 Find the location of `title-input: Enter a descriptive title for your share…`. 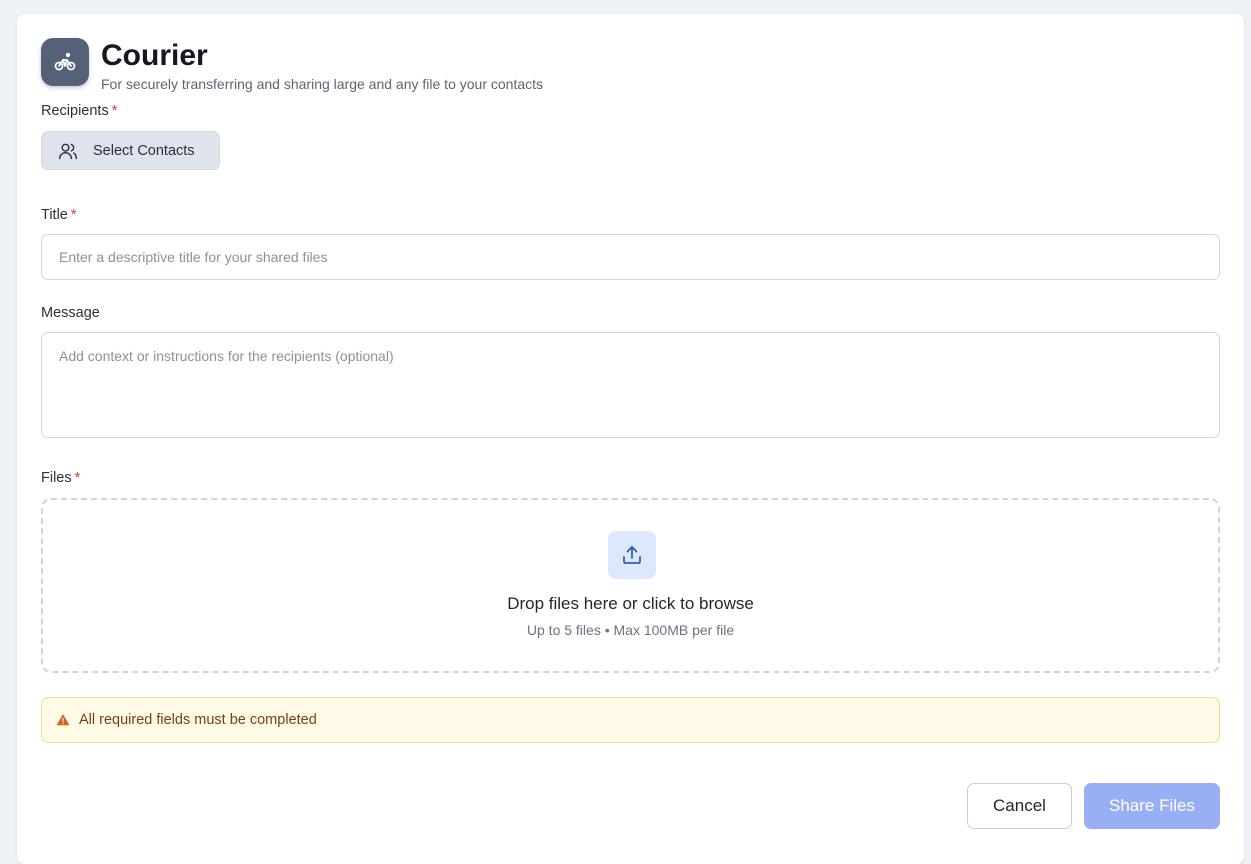

title-input: Enter a descriptive title for your share… is located at coordinates (630, 257).